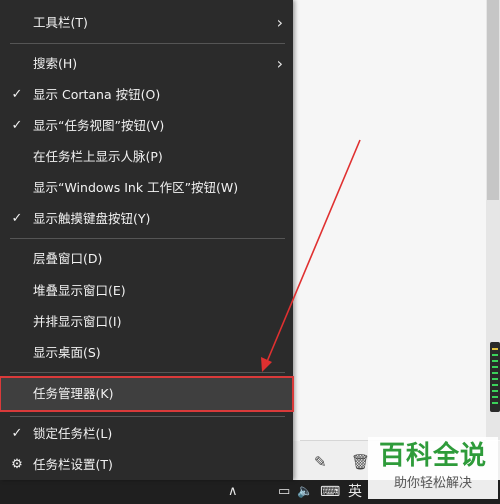 The height and width of the screenshot is (504, 500). Describe the element at coordinates (17, 464) in the screenshot. I see `gear-icon: ⚙` at that location.